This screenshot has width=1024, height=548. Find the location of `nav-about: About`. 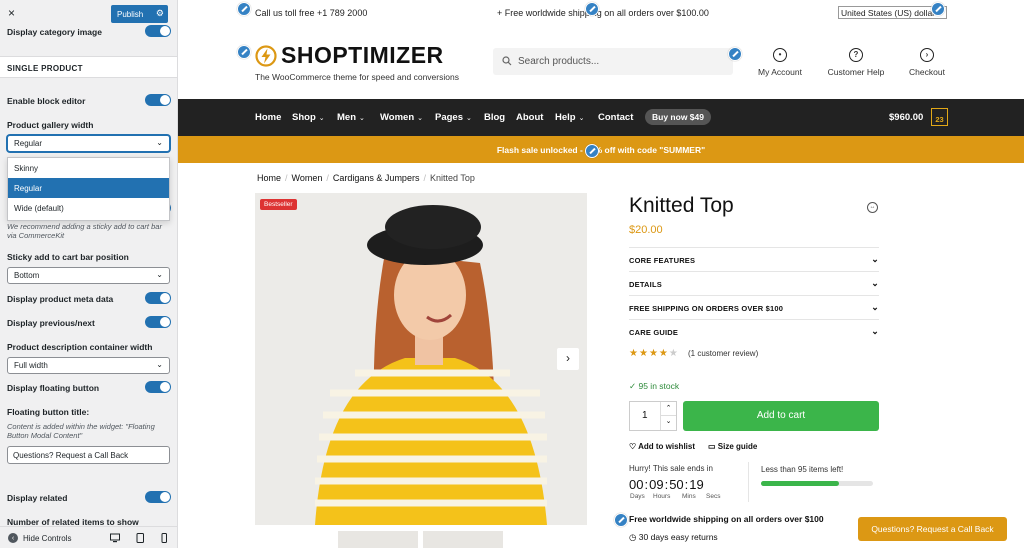

nav-about: About is located at coordinates (529, 117).